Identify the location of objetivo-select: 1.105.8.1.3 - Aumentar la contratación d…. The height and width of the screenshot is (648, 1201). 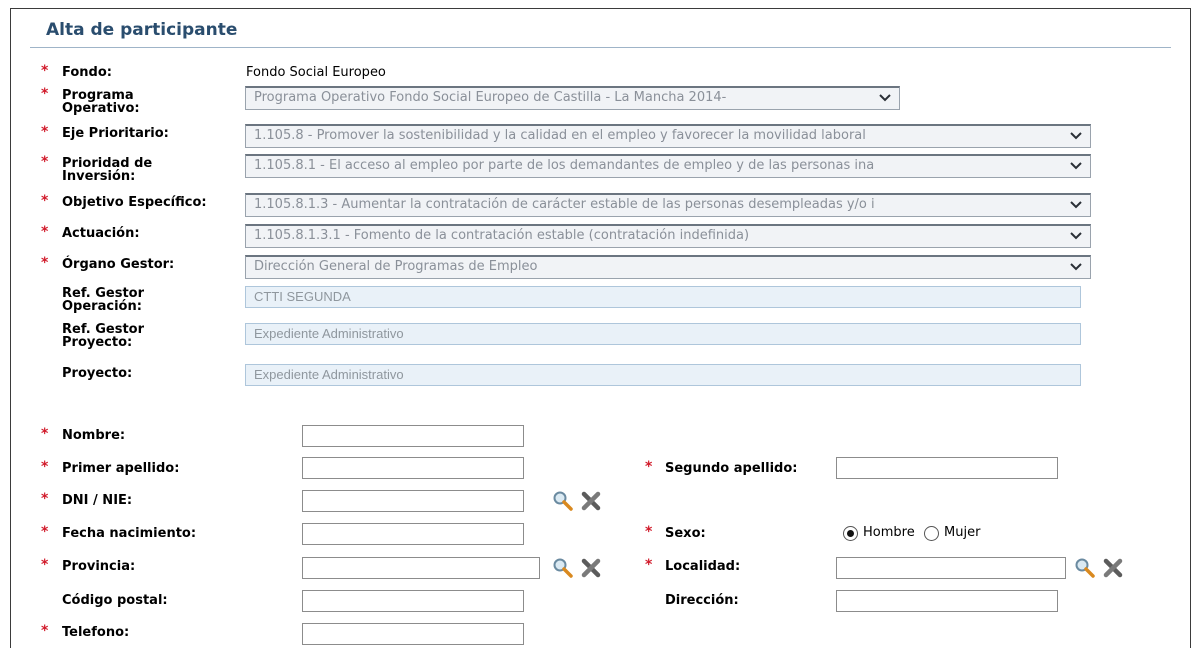
(668, 205).